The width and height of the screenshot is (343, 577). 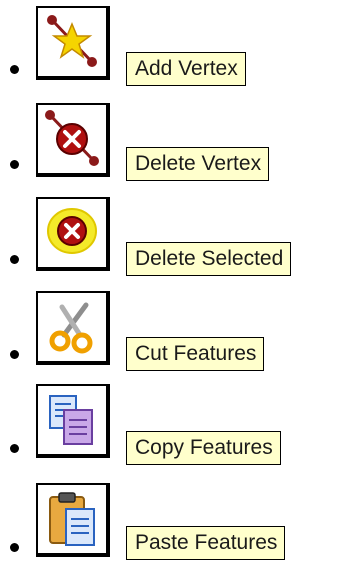 What do you see at coordinates (195, 354) in the screenshot?
I see `cut-features-label: Cut Features` at bounding box center [195, 354].